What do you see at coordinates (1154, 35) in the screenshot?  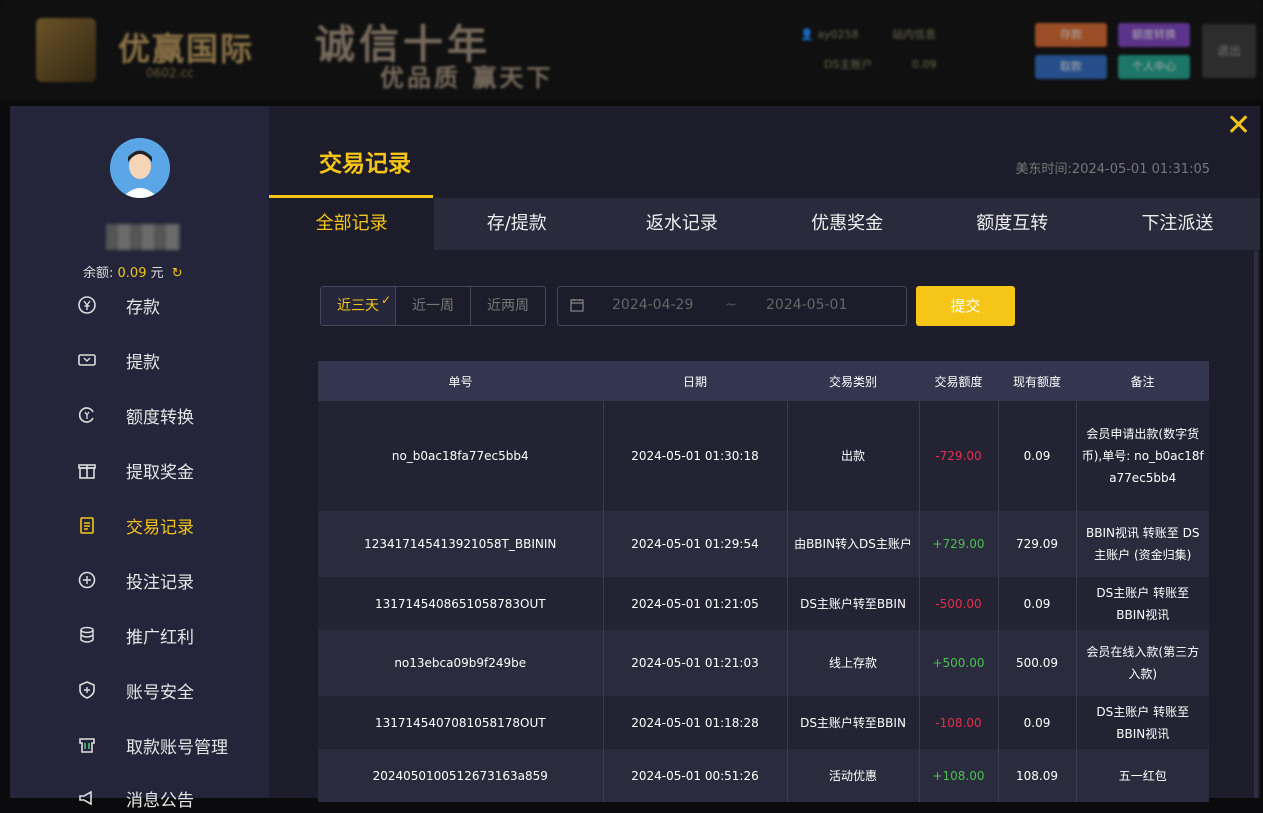 I see `header-transfer-button: 额度转换` at bounding box center [1154, 35].